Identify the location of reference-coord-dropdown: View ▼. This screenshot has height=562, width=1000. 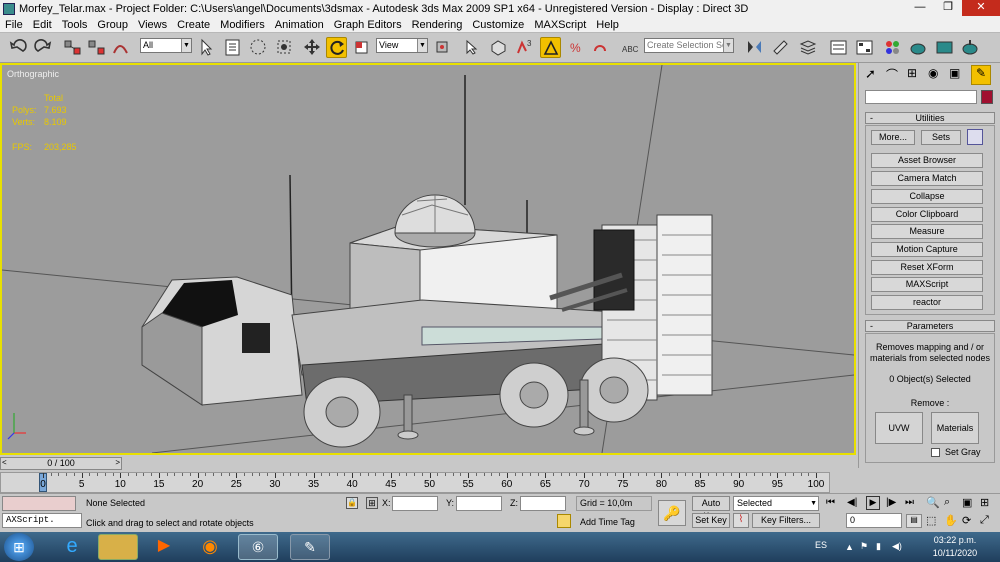
(402, 45).